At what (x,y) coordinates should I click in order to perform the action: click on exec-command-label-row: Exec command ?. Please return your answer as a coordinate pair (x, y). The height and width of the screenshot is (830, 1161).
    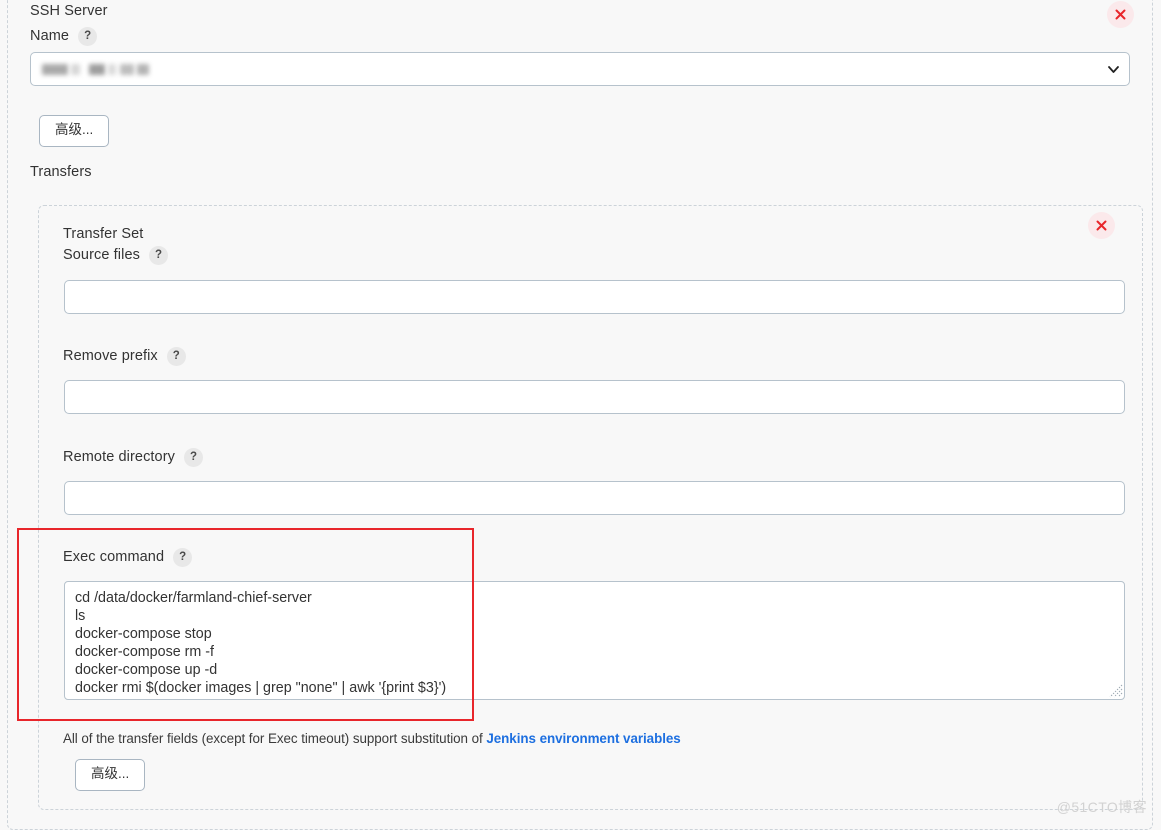
    Looking at the image, I should click on (128, 557).